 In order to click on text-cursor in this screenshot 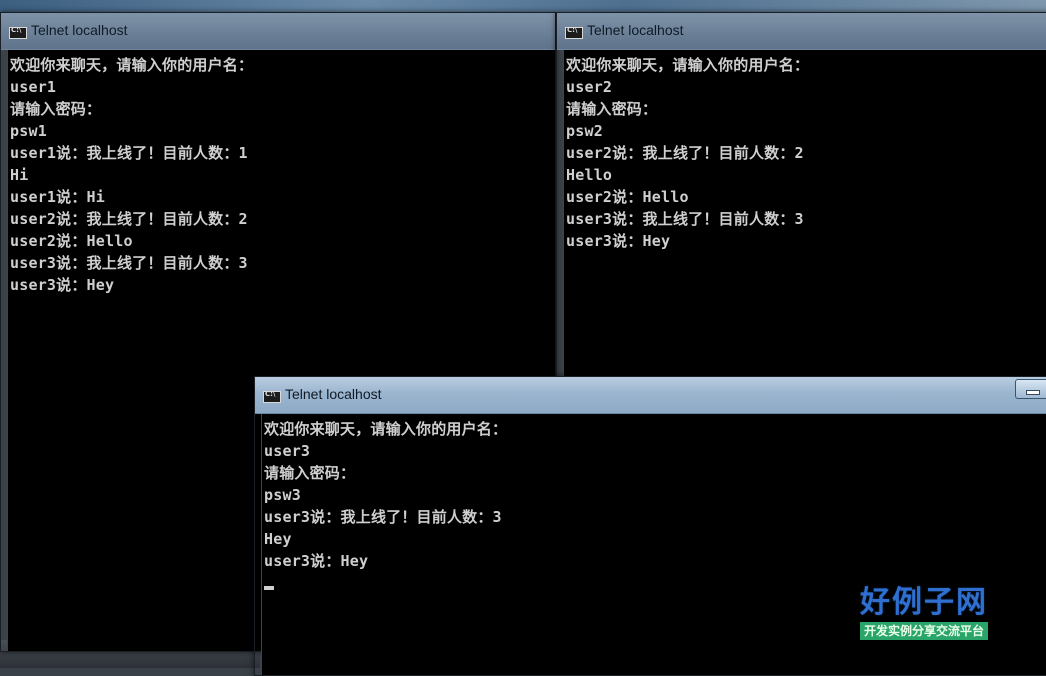, I will do `click(269, 588)`.